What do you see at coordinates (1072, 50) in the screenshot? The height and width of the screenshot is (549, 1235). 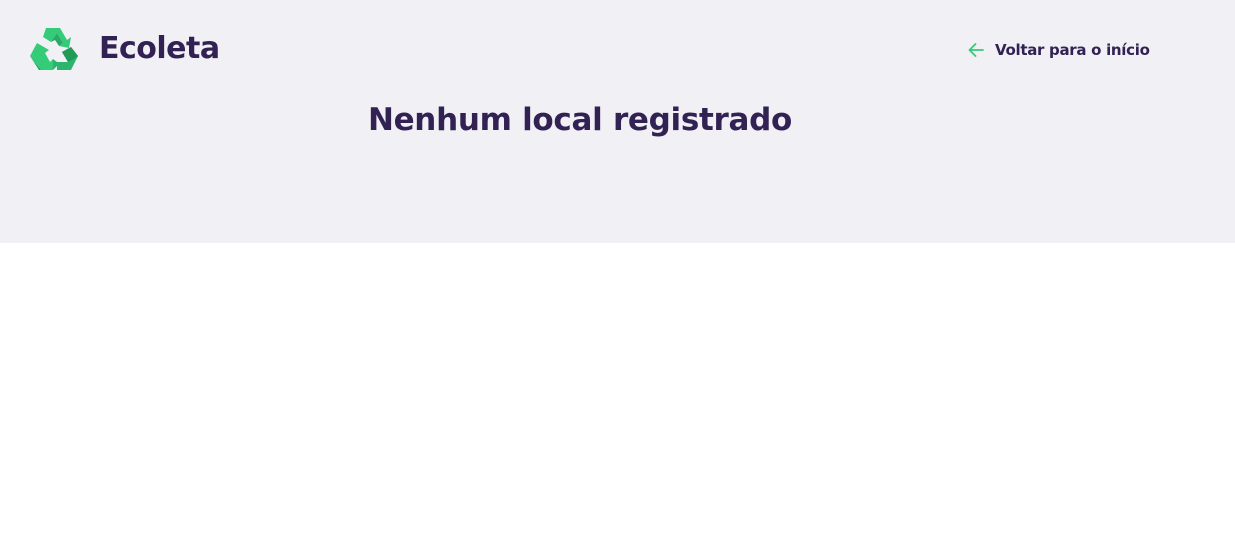 I see `back-link-label: Voltar para o início` at bounding box center [1072, 50].